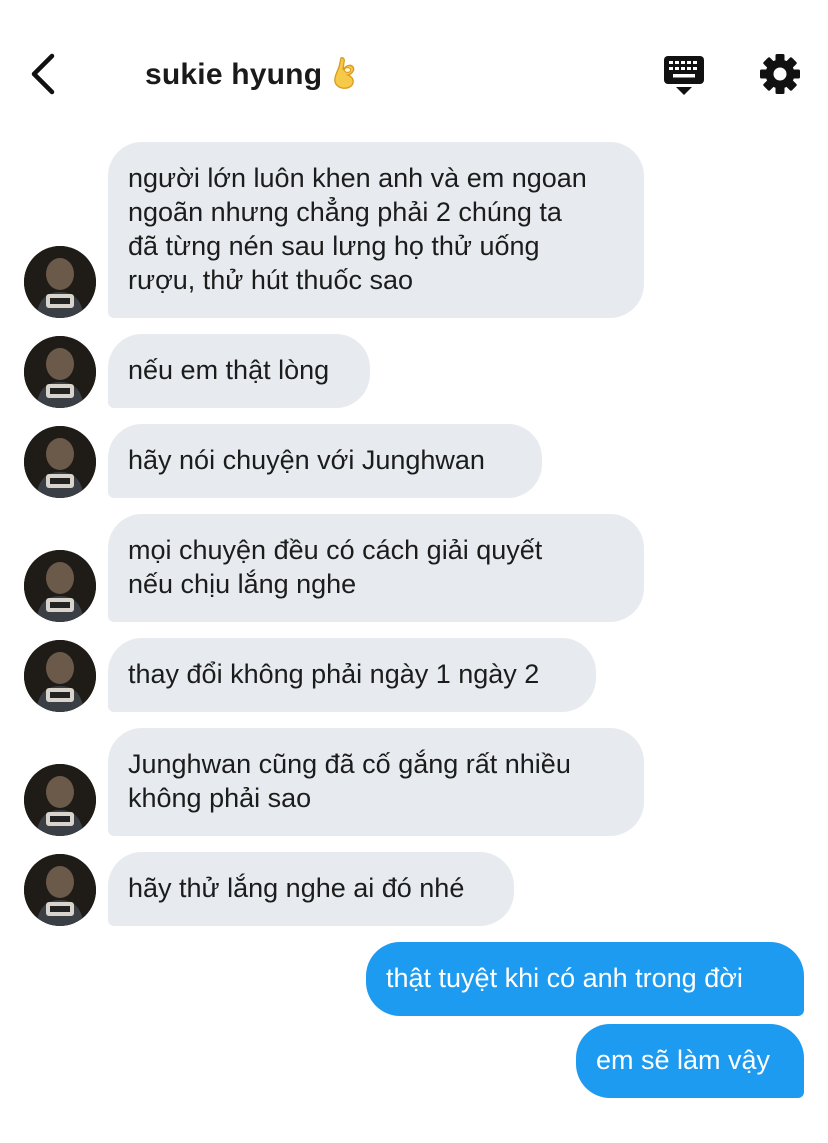  I want to click on message-row-incoming: nếu em thật lòng, so click(414, 371).